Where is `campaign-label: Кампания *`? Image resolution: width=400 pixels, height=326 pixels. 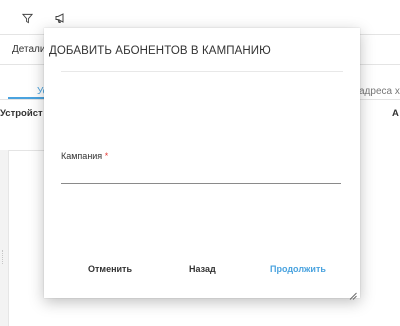
campaign-label: Кампания * is located at coordinates (84, 156).